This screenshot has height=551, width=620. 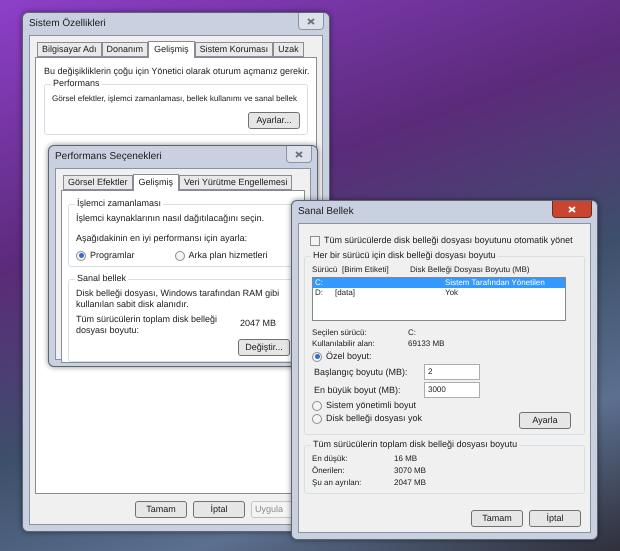 I want to click on notice-text: Bu değişikliklerin çoğu için Yönetici olarak oturum açmanız gerekir., so click(x=176, y=71).